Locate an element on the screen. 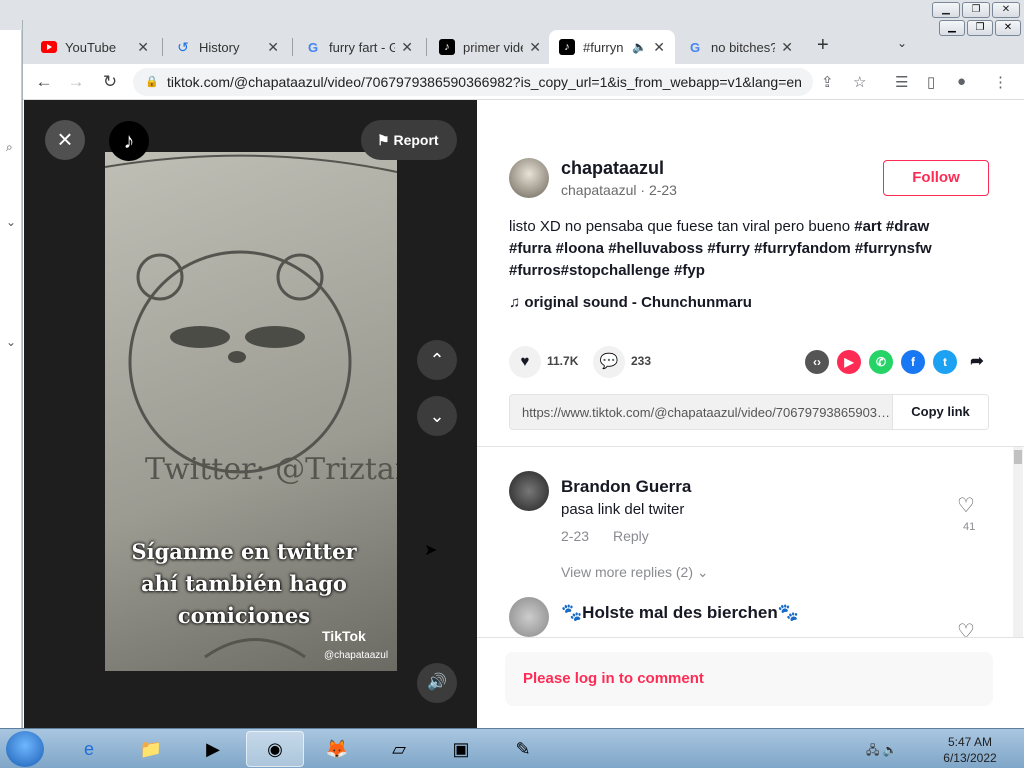  like-heart-icon: ♥ is located at coordinates (525, 362).